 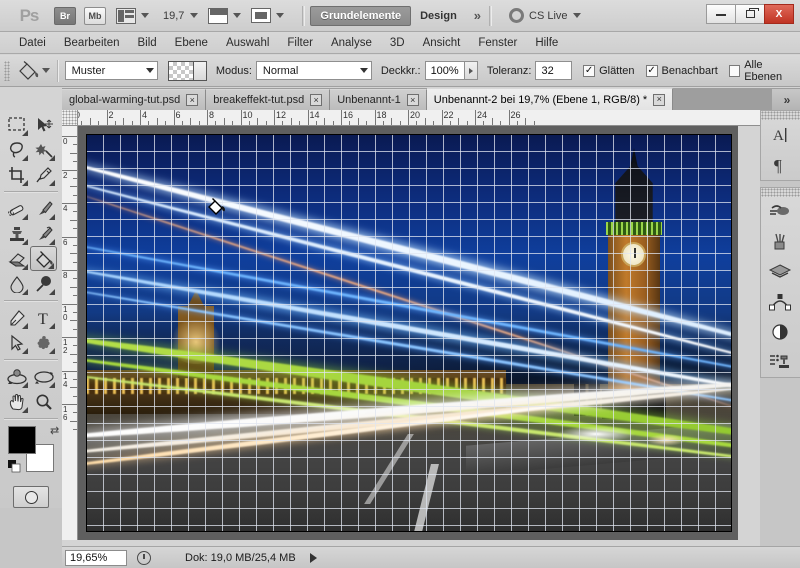 What do you see at coordinates (378, 99) in the screenshot?
I see `document-tab-unbenannt-1: Unbenannt-1 ×` at bounding box center [378, 99].